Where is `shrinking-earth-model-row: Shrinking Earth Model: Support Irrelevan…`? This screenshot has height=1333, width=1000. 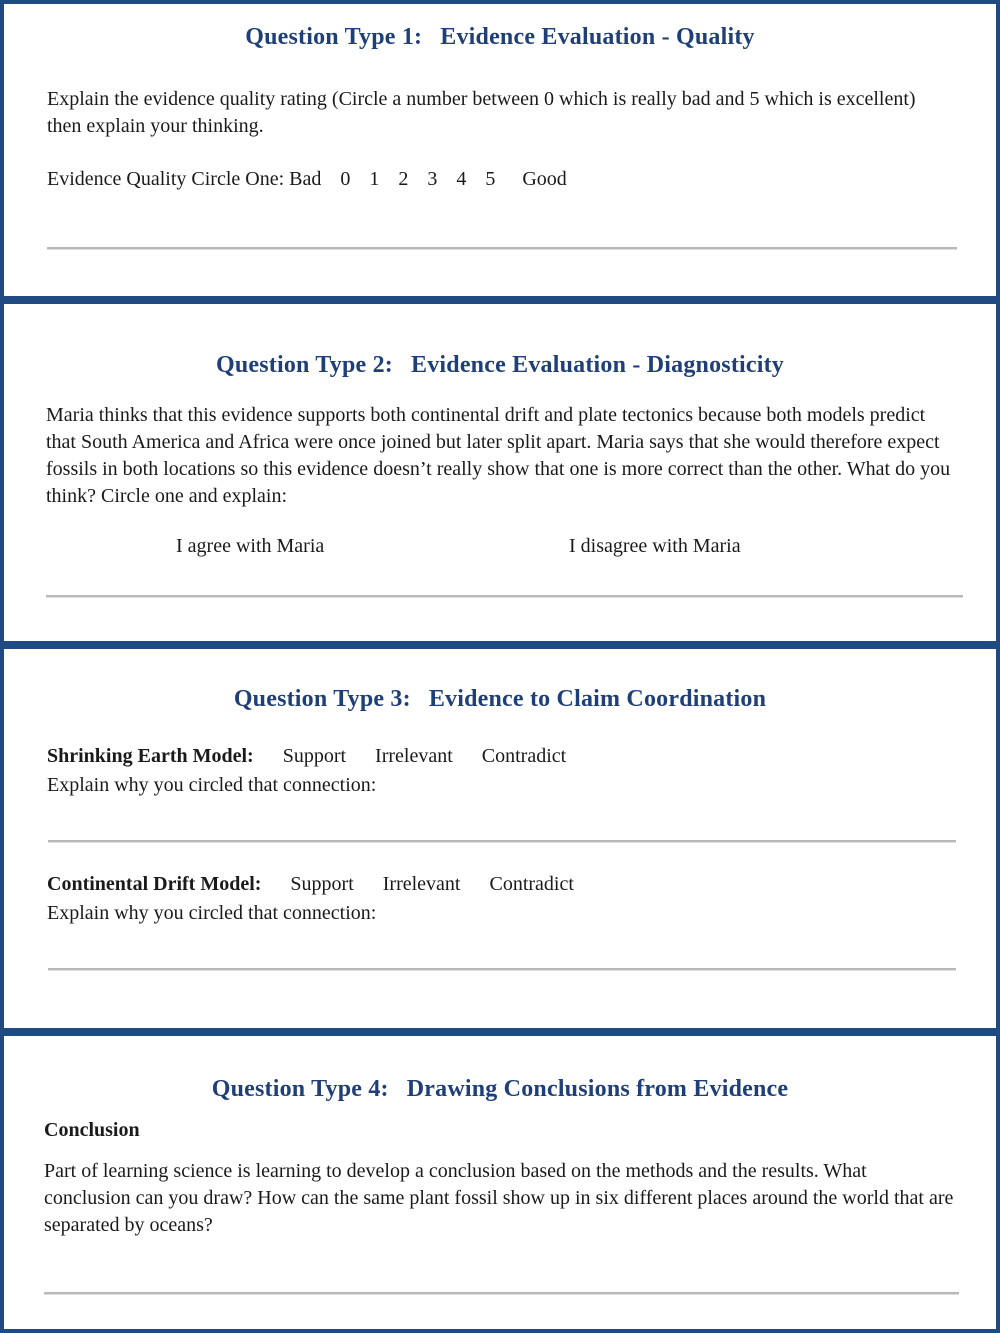
shrinking-earth-model-row: Shrinking Earth Model: Support Irrelevan… is located at coordinates (306, 756).